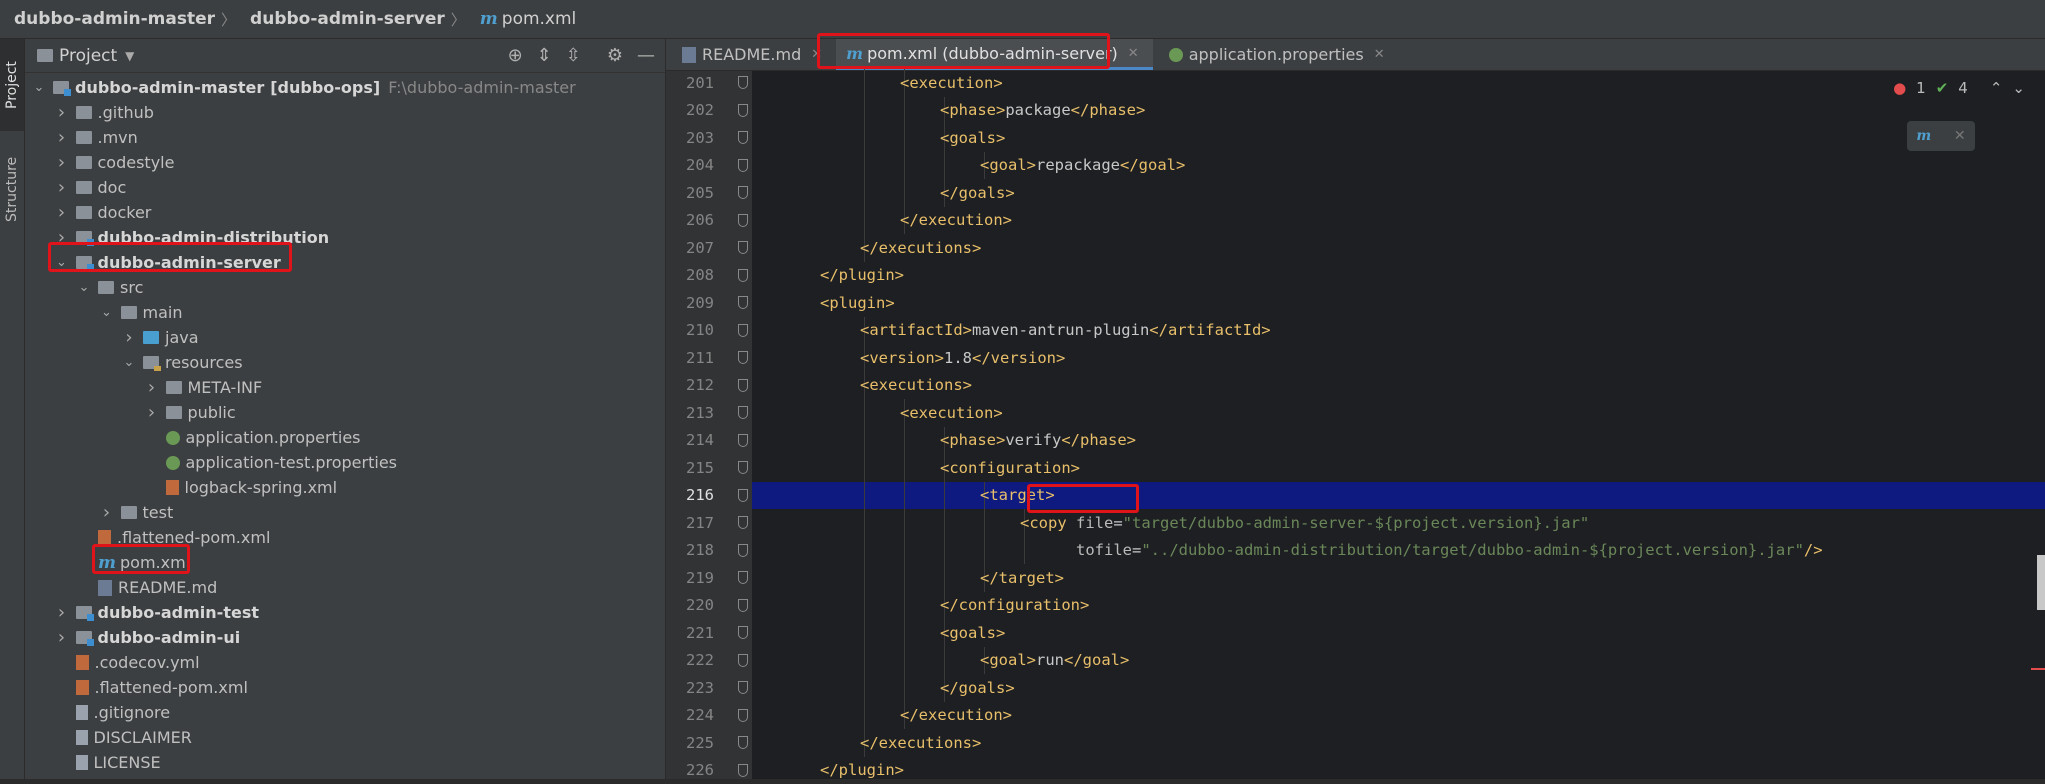 The width and height of the screenshot is (2045, 784). Describe the element at coordinates (1959, 88) in the screenshot. I see `inspection-status: ● 1 ✔ 4 ⌃ ⌄` at that location.